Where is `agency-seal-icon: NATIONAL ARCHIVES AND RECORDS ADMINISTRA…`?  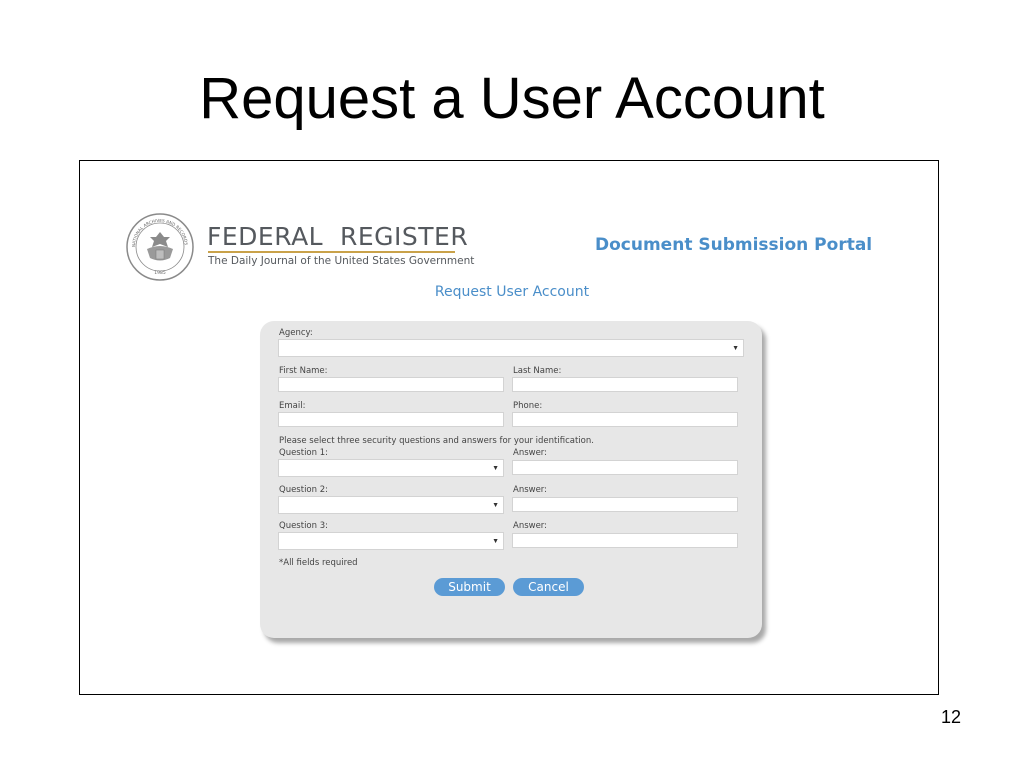
agency-seal-icon: NATIONAL ARCHIVES AND RECORDS ADMINISTRA… is located at coordinates (159, 246).